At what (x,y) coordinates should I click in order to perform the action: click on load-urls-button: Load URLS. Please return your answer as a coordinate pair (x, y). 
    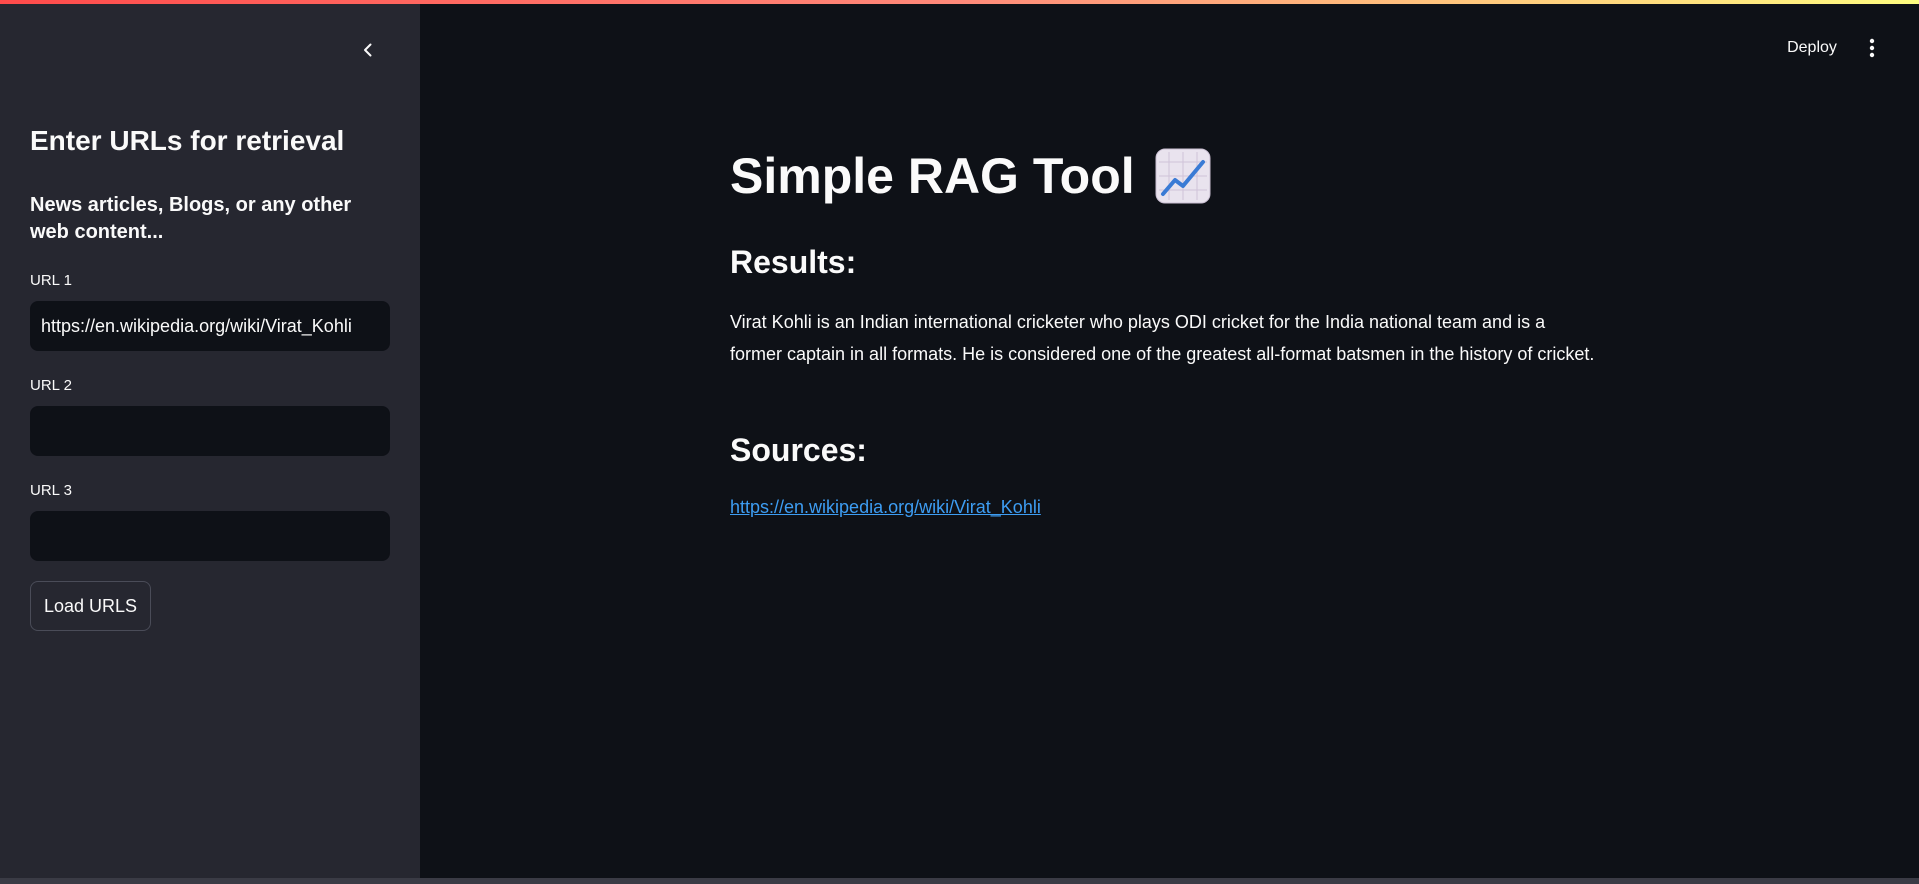
    Looking at the image, I should click on (90, 606).